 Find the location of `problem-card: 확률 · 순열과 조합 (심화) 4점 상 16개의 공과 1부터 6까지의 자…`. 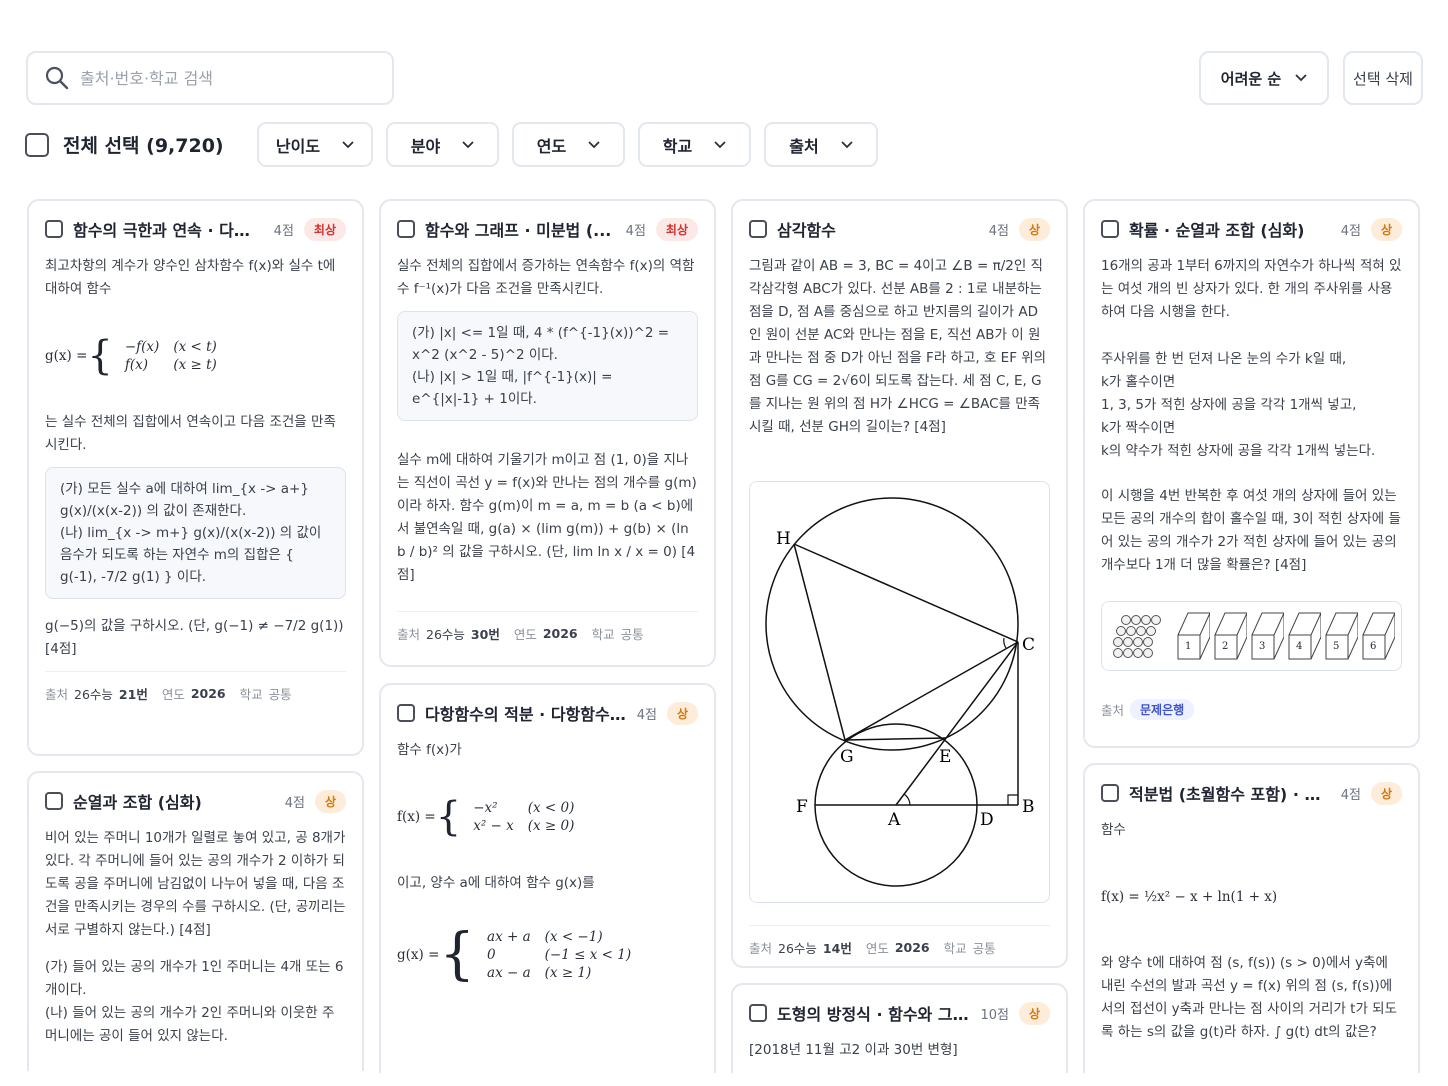

problem-card: 확률 · 순열과 조합 (심화) 4점 상 16개의 공과 1부터 6까지의 자… is located at coordinates (1251, 473).